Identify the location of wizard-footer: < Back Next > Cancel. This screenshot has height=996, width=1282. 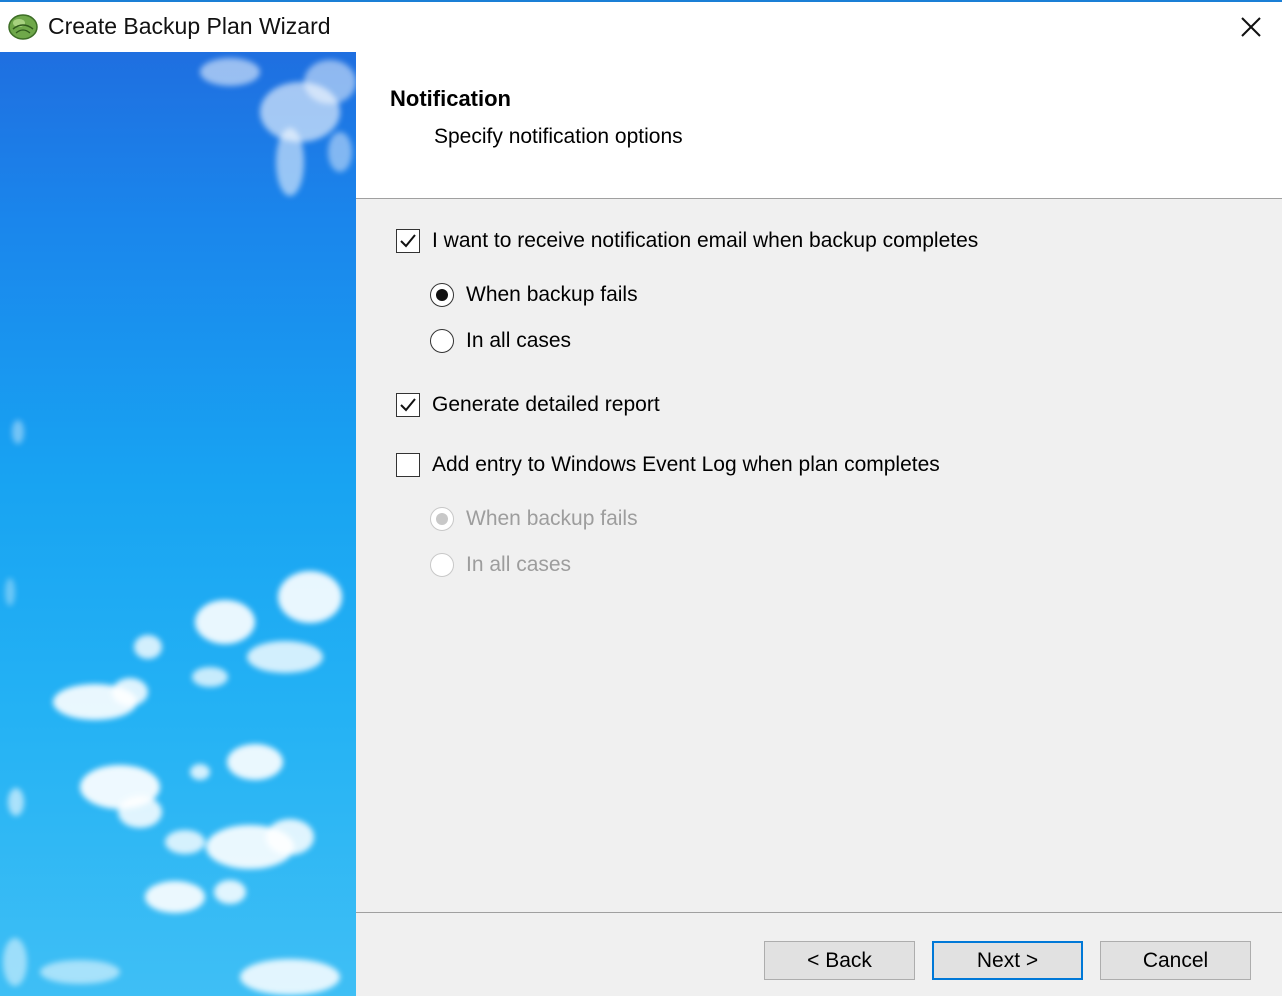
(819, 954).